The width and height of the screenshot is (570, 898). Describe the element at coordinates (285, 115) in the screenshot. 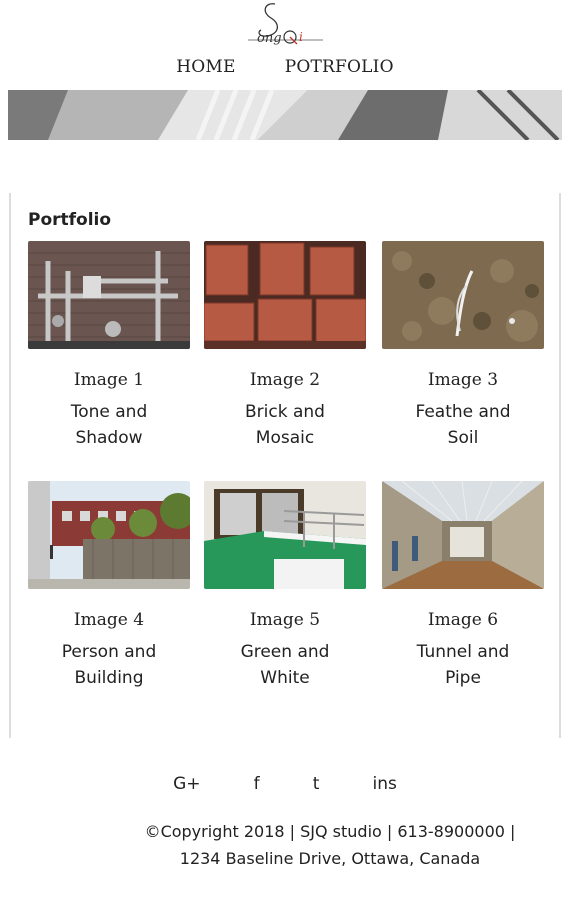

I see `hero-banner` at that location.